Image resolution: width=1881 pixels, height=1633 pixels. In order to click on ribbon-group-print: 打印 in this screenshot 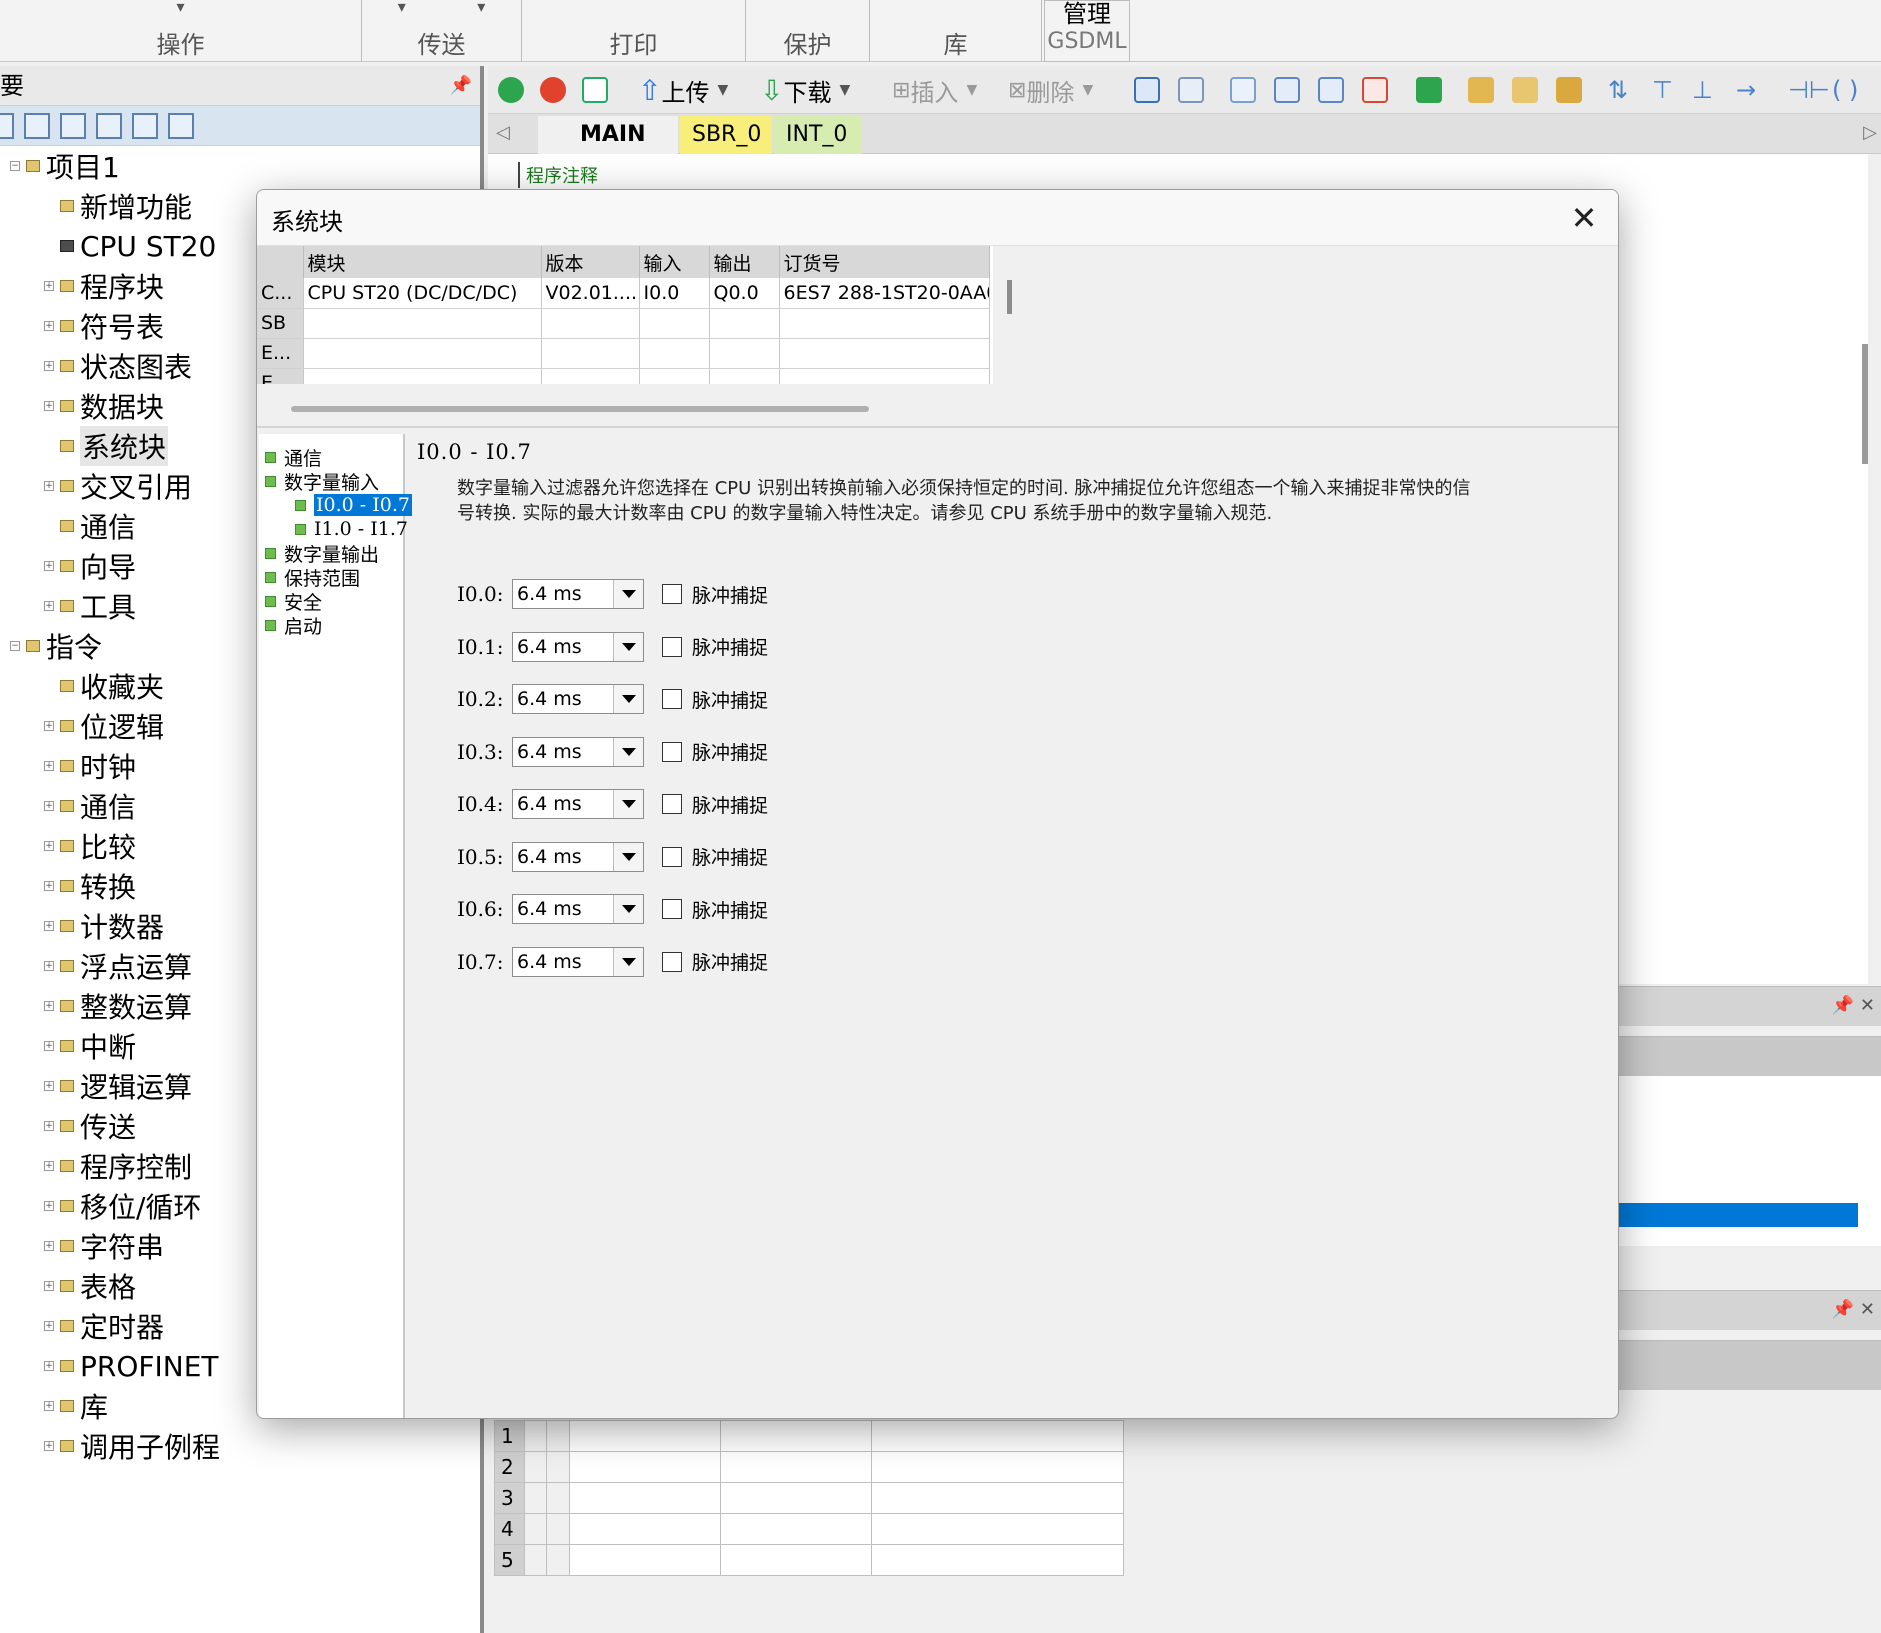, I will do `click(634, 31)`.